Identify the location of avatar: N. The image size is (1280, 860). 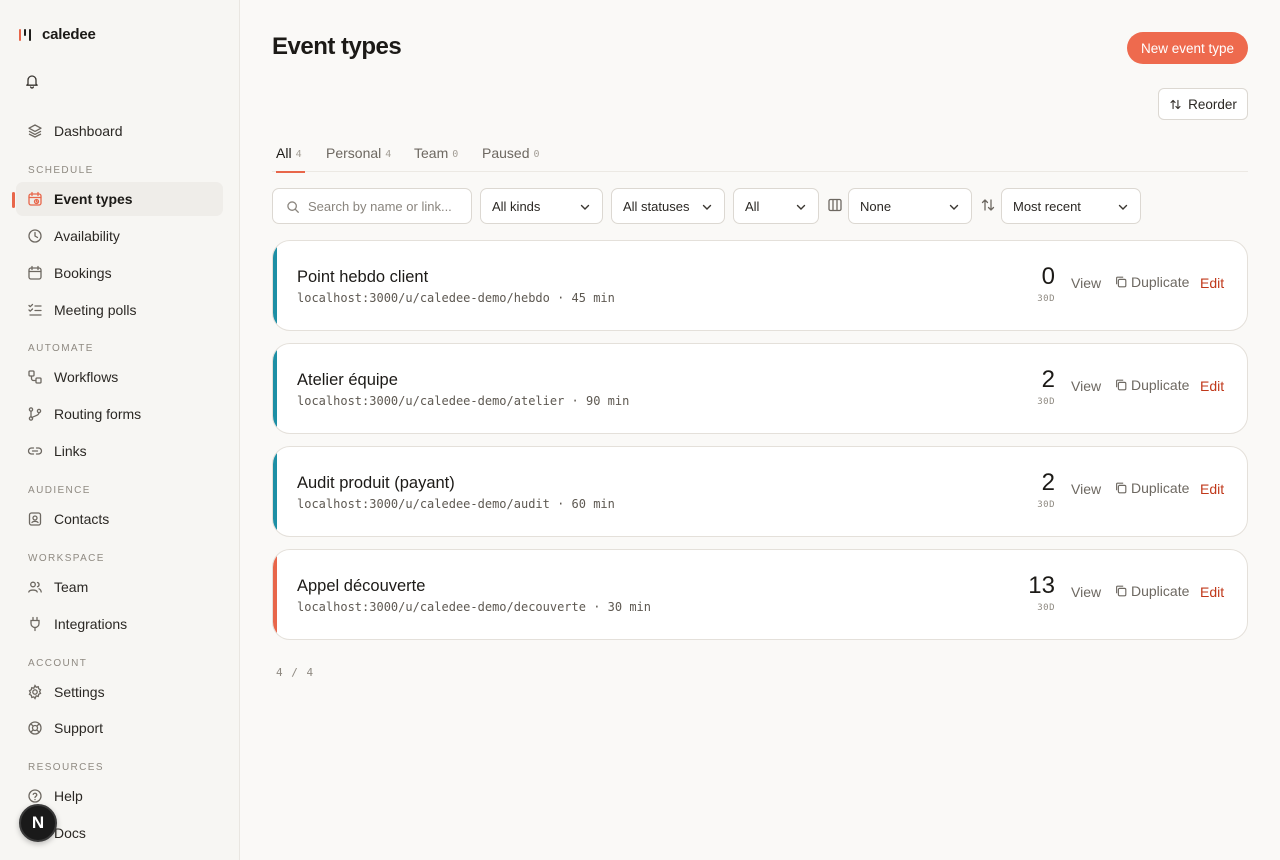
(38, 823).